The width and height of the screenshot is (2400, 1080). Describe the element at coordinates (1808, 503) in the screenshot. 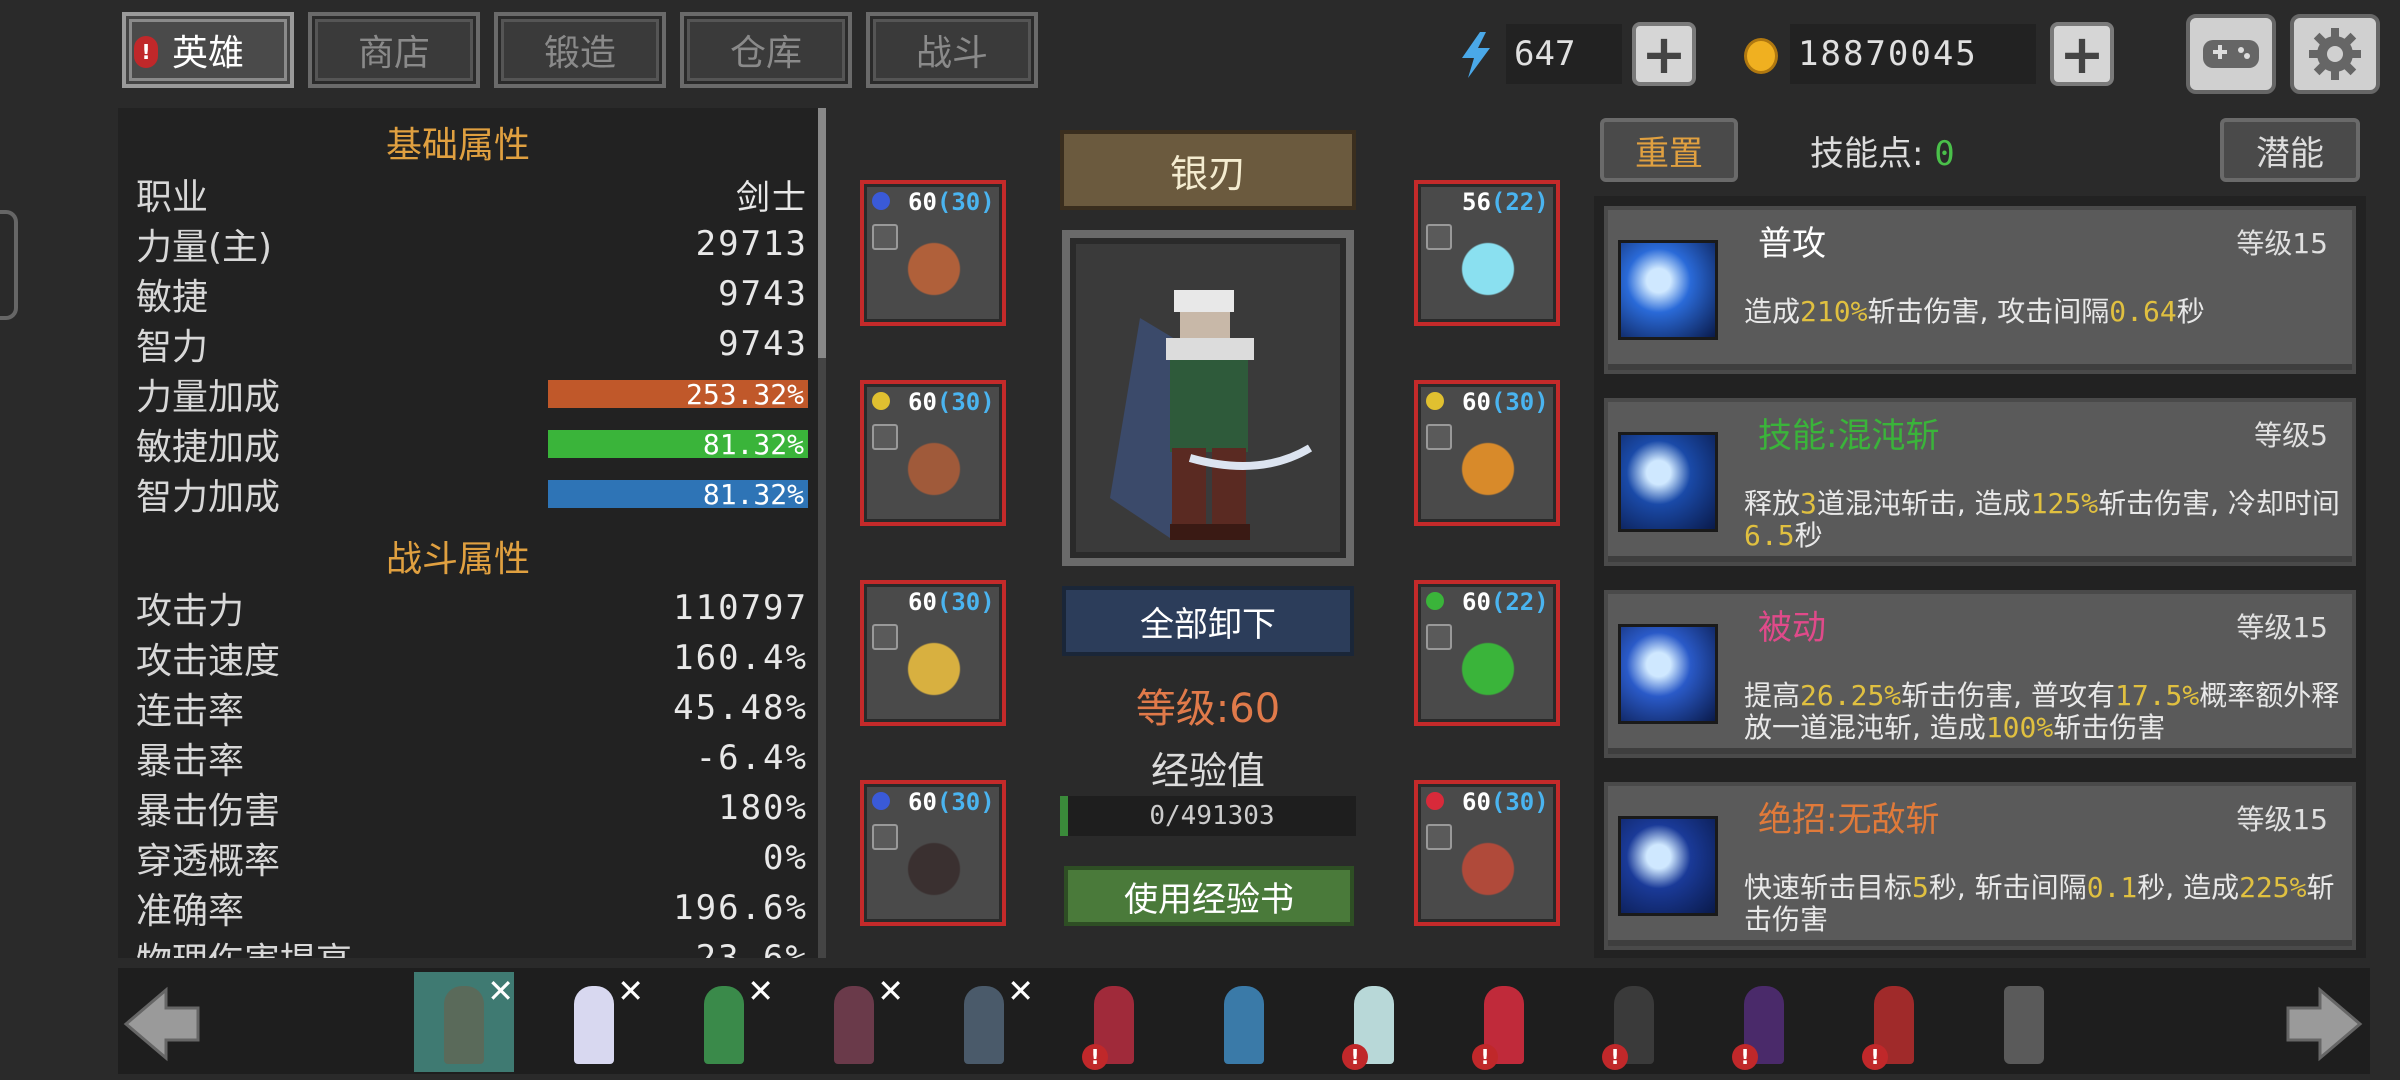

I see `skill-highlight-value: 3` at that location.